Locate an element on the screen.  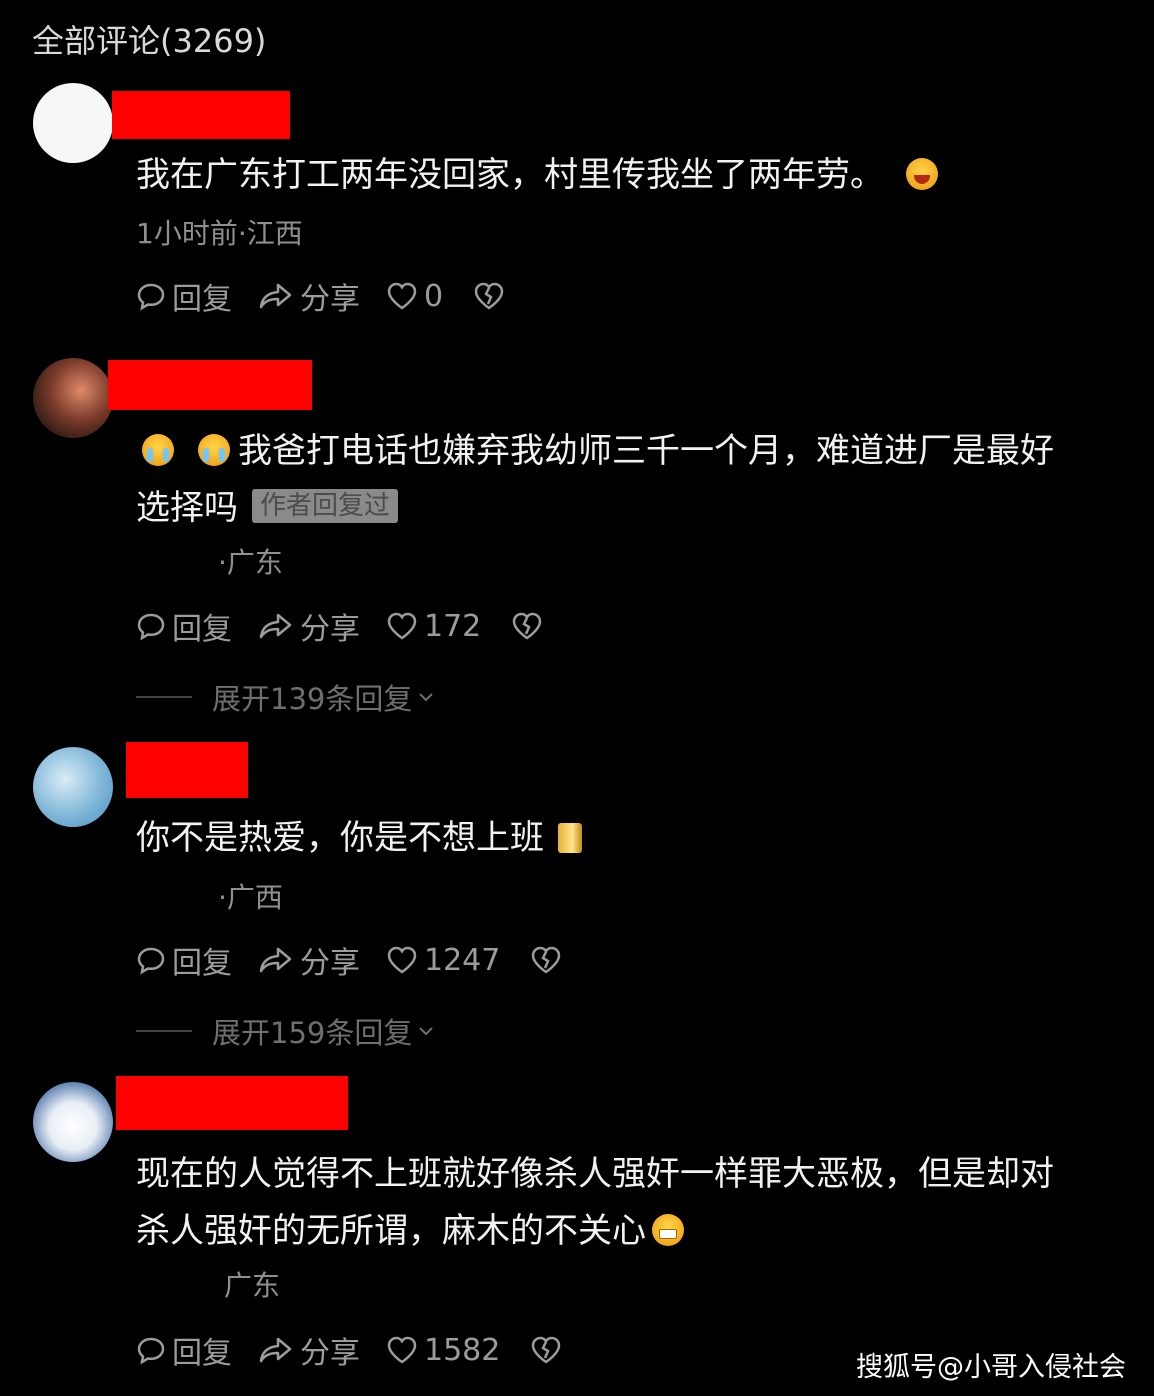
comment-meta: ·广东 is located at coordinates (250, 562).